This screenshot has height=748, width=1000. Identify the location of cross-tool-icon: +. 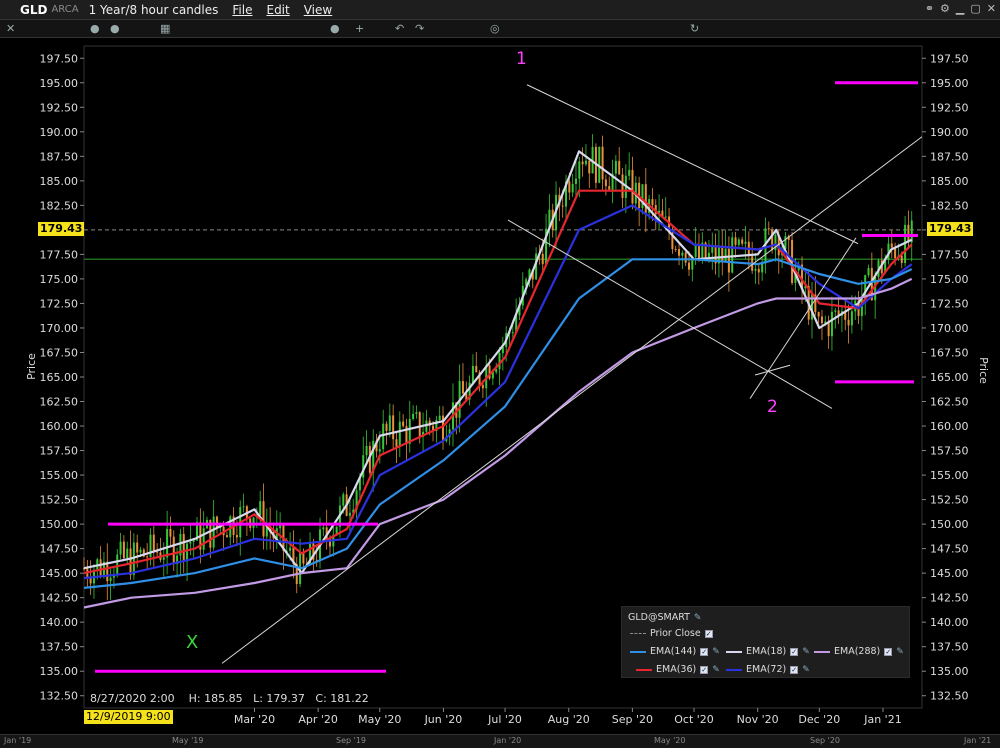
(359, 28).